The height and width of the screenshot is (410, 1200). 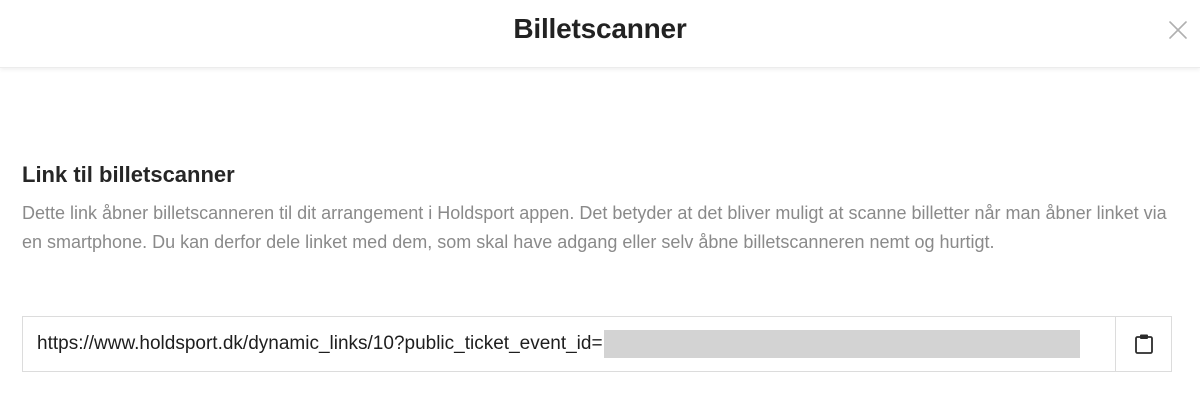 I want to click on copy-link-button, so click(x=1143, y=344).